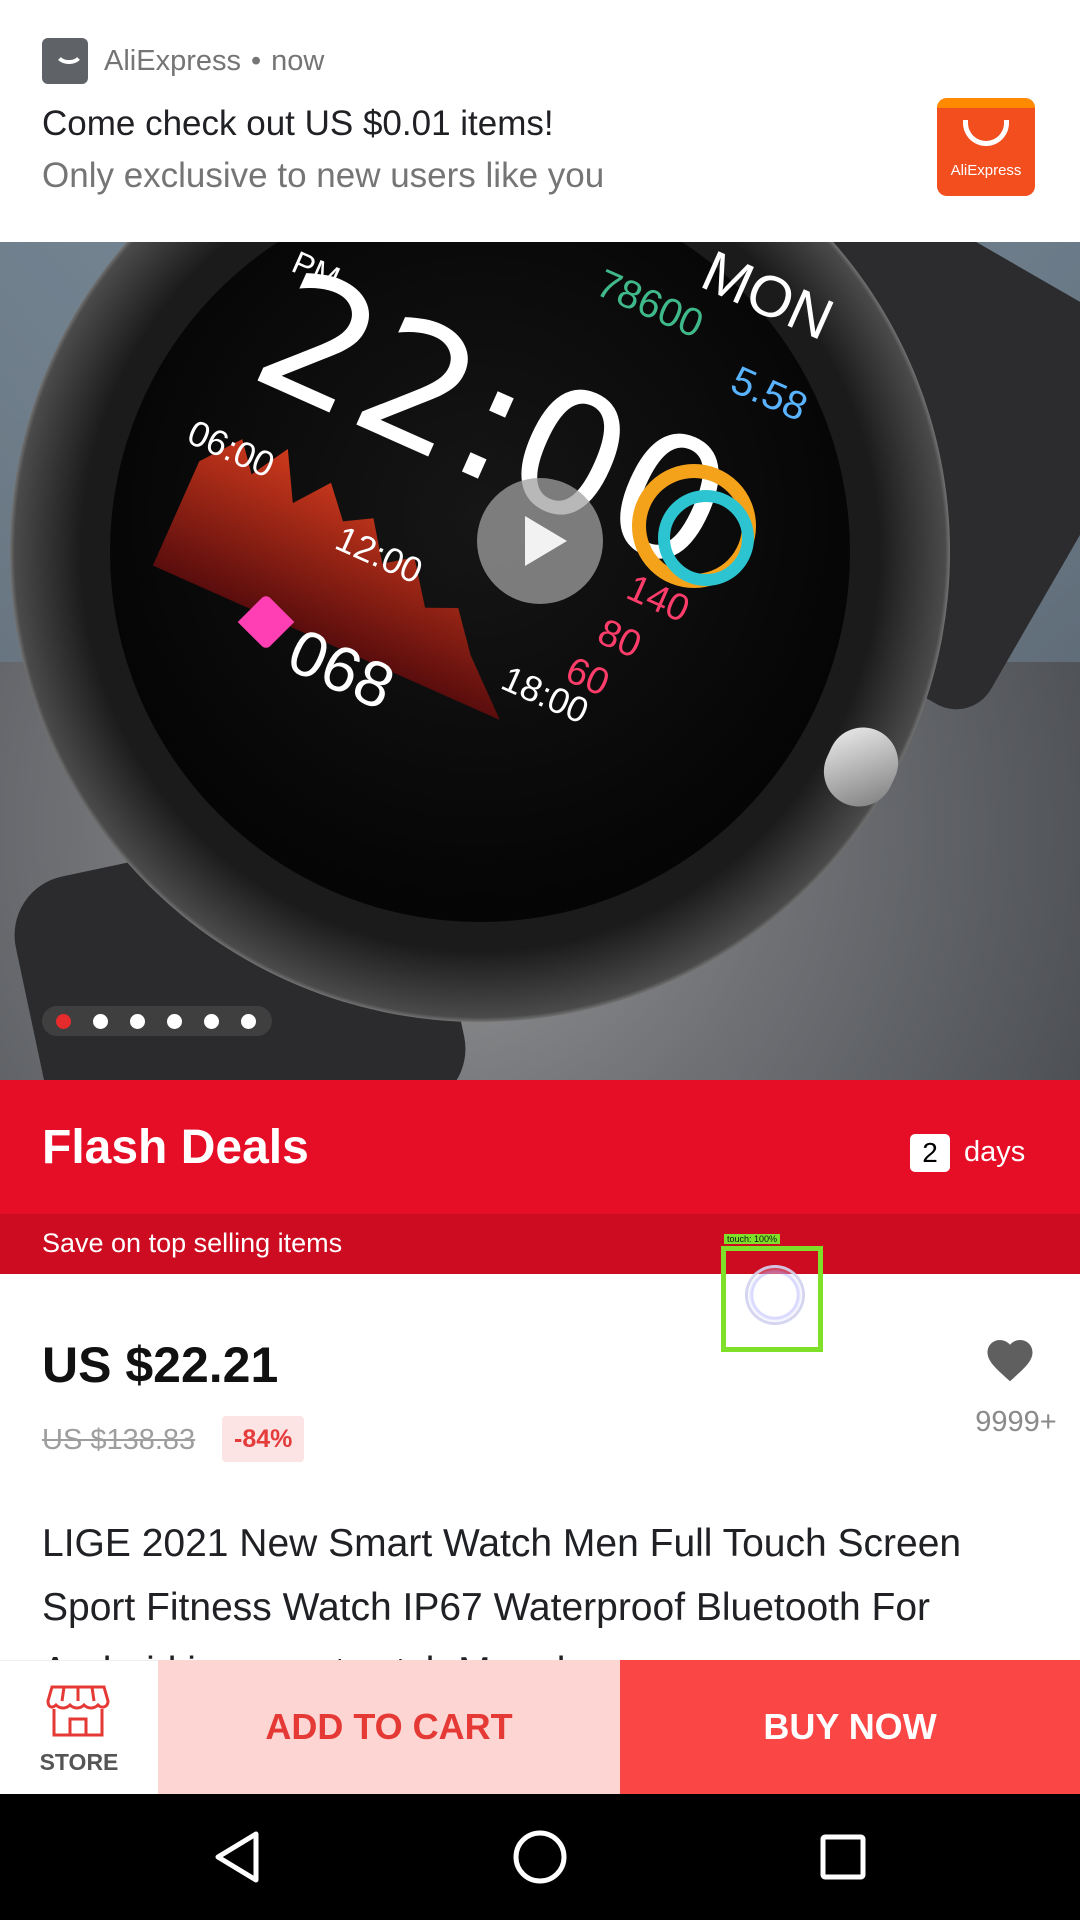 The image size is (1080, 1920). What do you see at coordinates (389, 1727) in the screenshot?
I see `add-to-cart-button: ADD TO CART` at bounding box center [389, 1727].